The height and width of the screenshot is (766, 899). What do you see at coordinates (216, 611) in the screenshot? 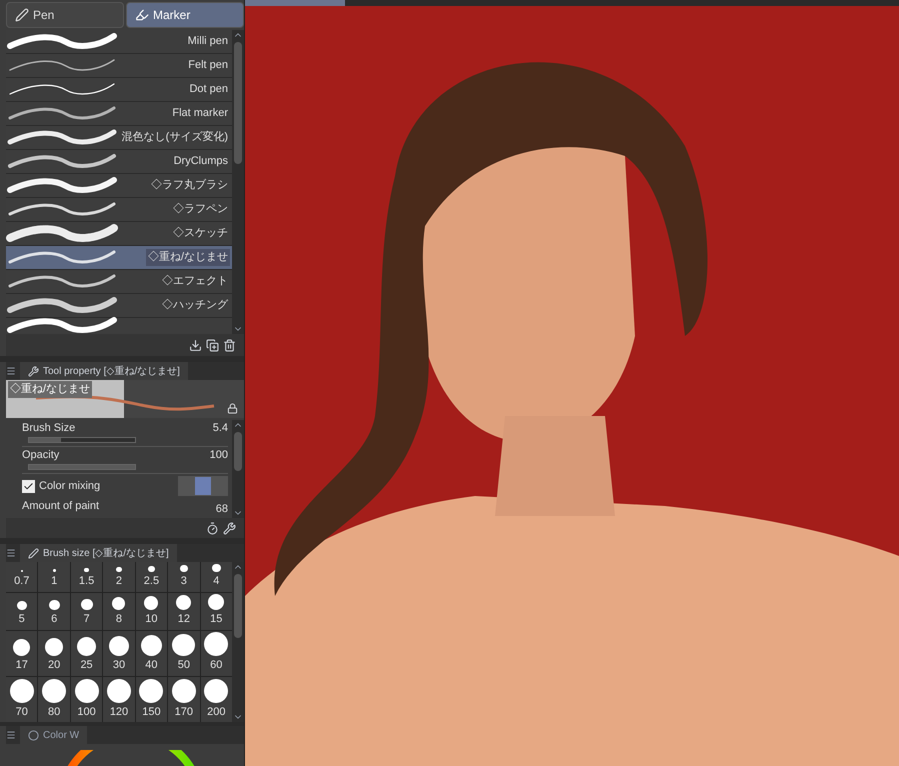
I see `brush-size-option: 15` at bounding box center [216, 611].